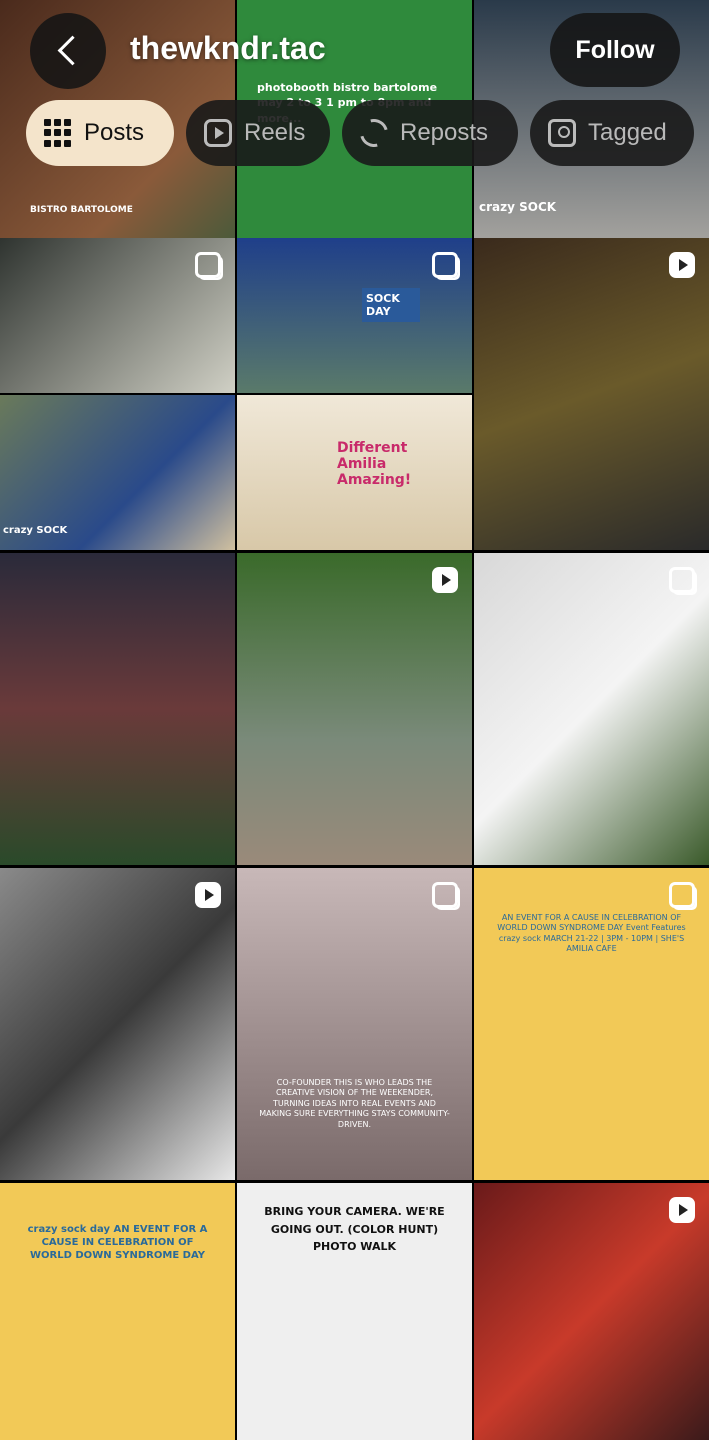 Image resolution: width=709 pixels, height=1440 pixels. Describe the element at coordinates (114, 132) in the screenshot. I see `tab-label: Posts` at that location.